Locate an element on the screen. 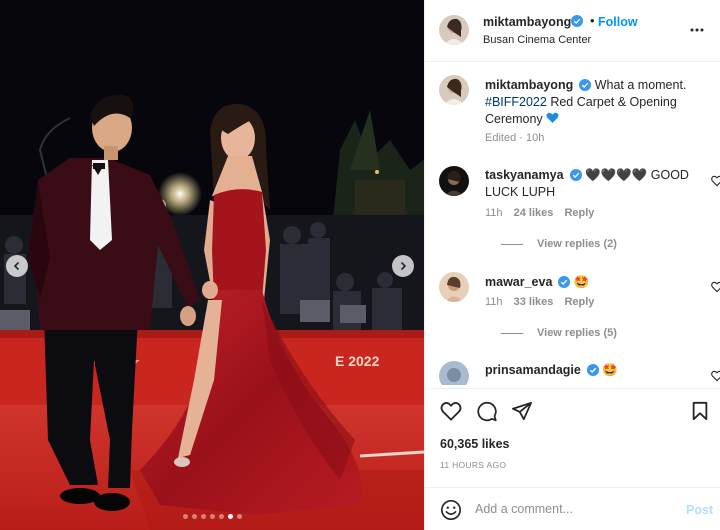  caption-avatar is located at coordinates (454, 90).